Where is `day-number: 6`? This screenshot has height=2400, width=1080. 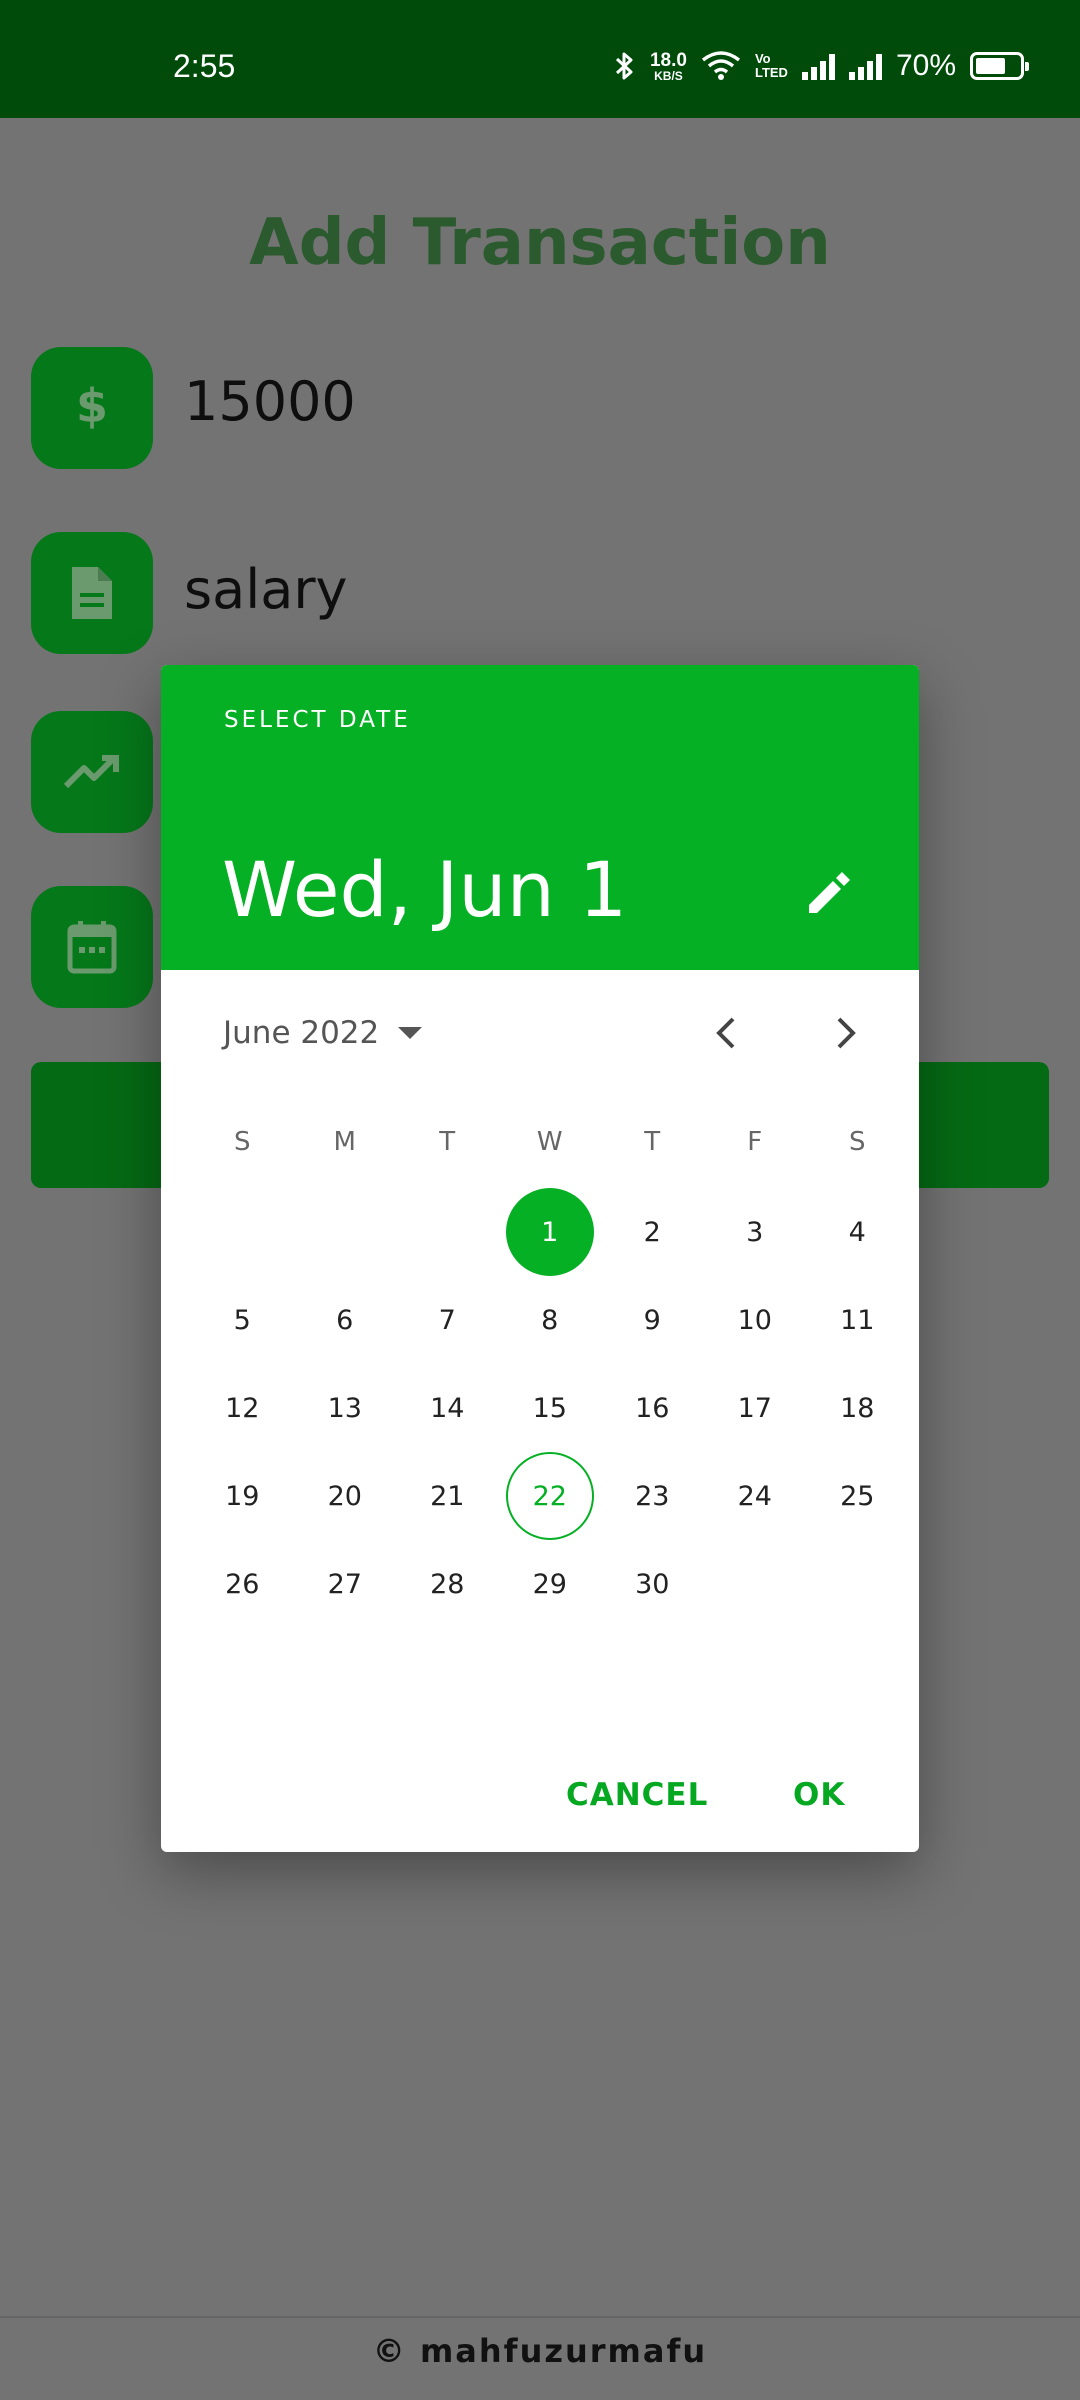 day-number: 6 is located at coordinates (345, 1320).